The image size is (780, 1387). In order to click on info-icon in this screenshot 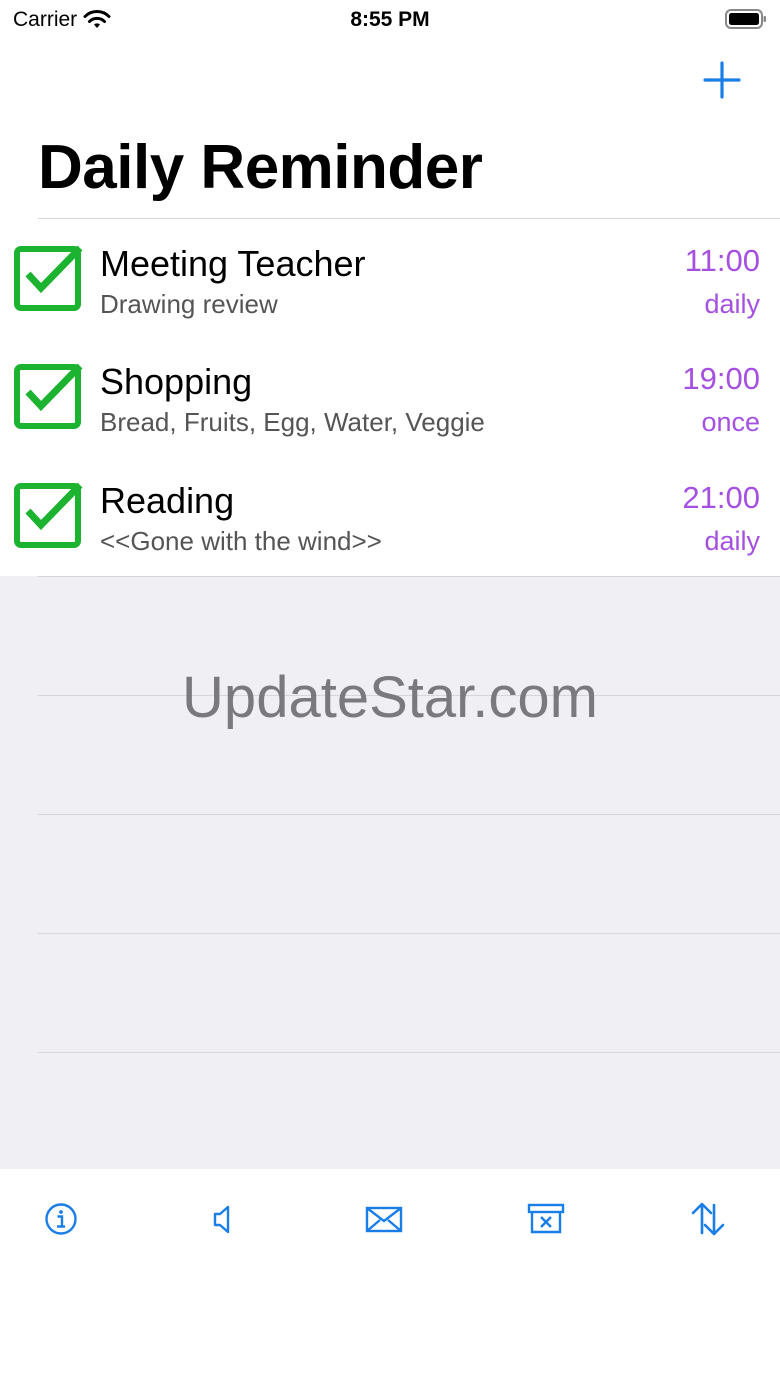, I will do `click(61, 1219)`.